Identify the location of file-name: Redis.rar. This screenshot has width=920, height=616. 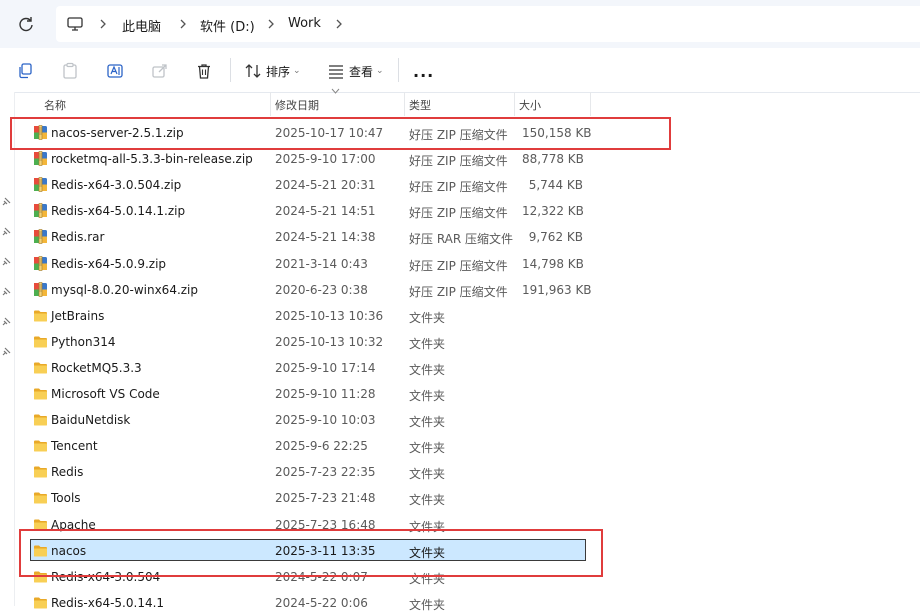
(77, 237).